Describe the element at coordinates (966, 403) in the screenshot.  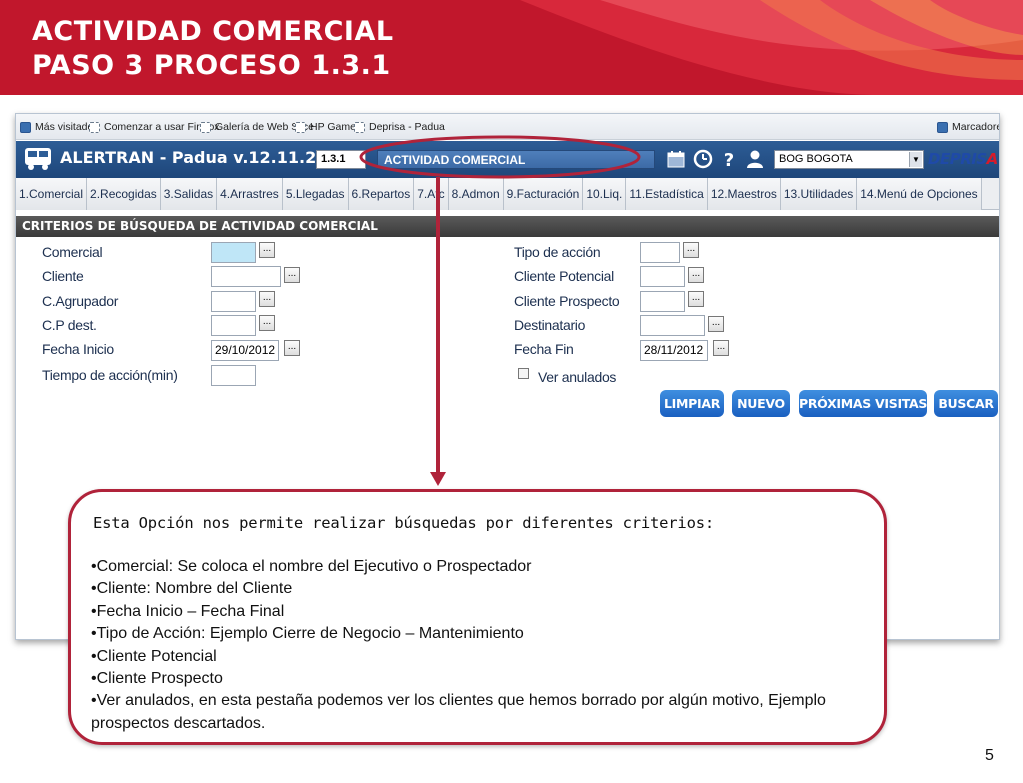
I see `buscar-button: BUSCAR` at that location.